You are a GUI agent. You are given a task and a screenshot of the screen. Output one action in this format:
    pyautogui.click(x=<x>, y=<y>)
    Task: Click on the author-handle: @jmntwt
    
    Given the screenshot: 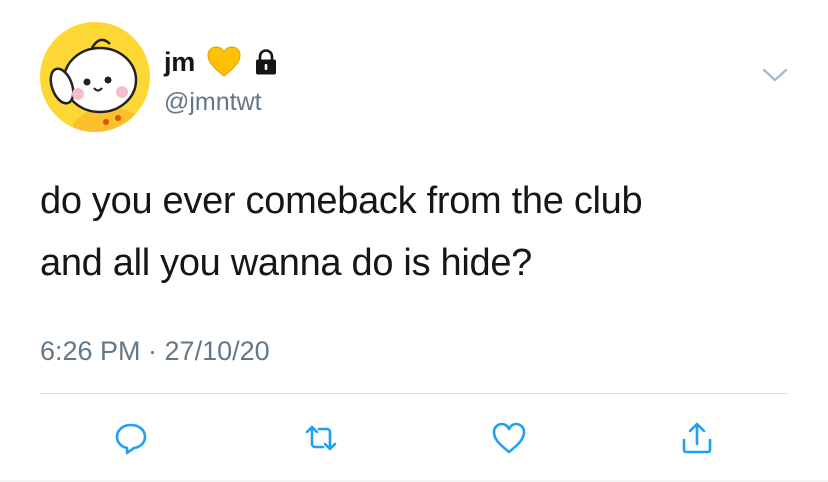 What is the action you would take?
    pyautogui.click(x=213, y=102)
    